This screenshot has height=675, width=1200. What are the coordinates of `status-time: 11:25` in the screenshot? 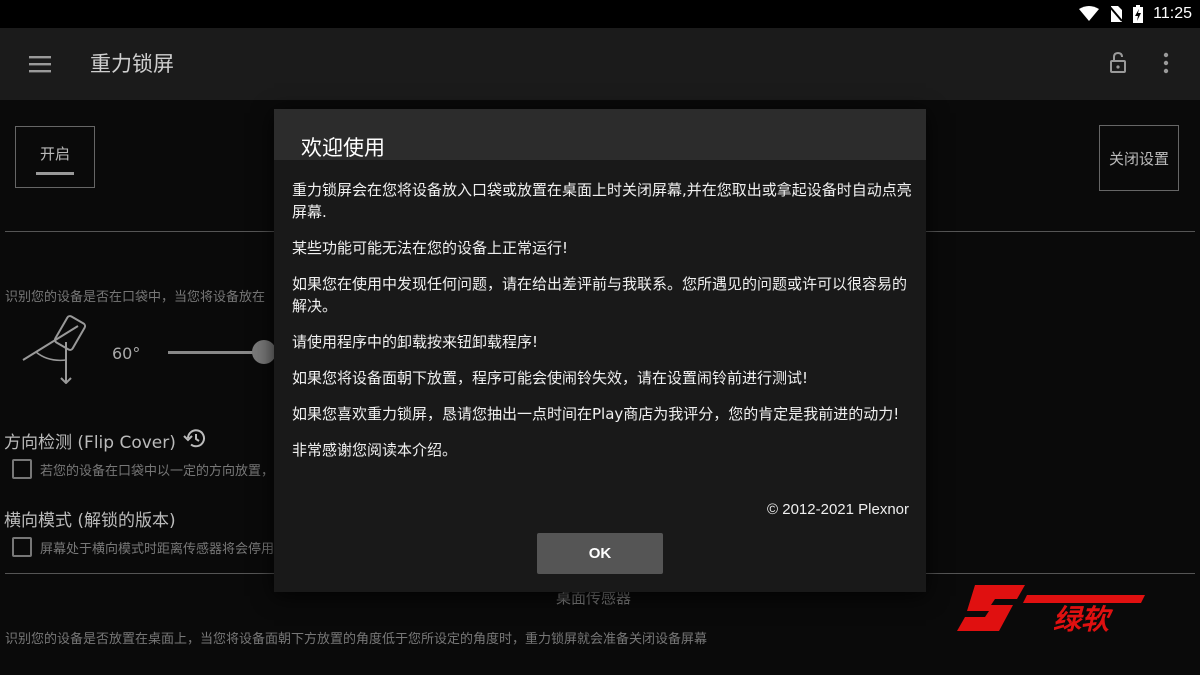 It's located at (1172, 13).